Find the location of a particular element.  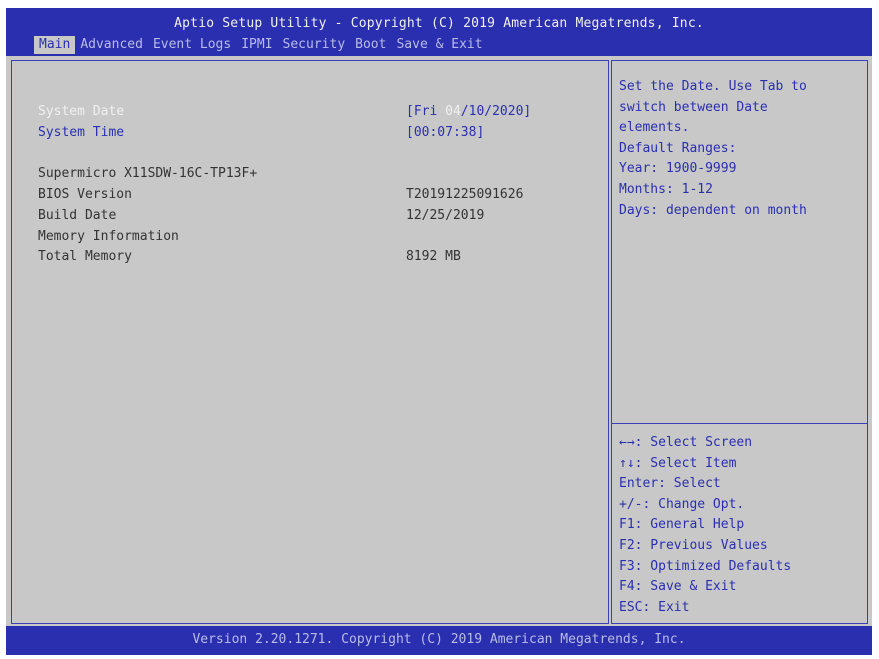

key-legend-line: ESC: Exit is located at coordinates (654, 607).